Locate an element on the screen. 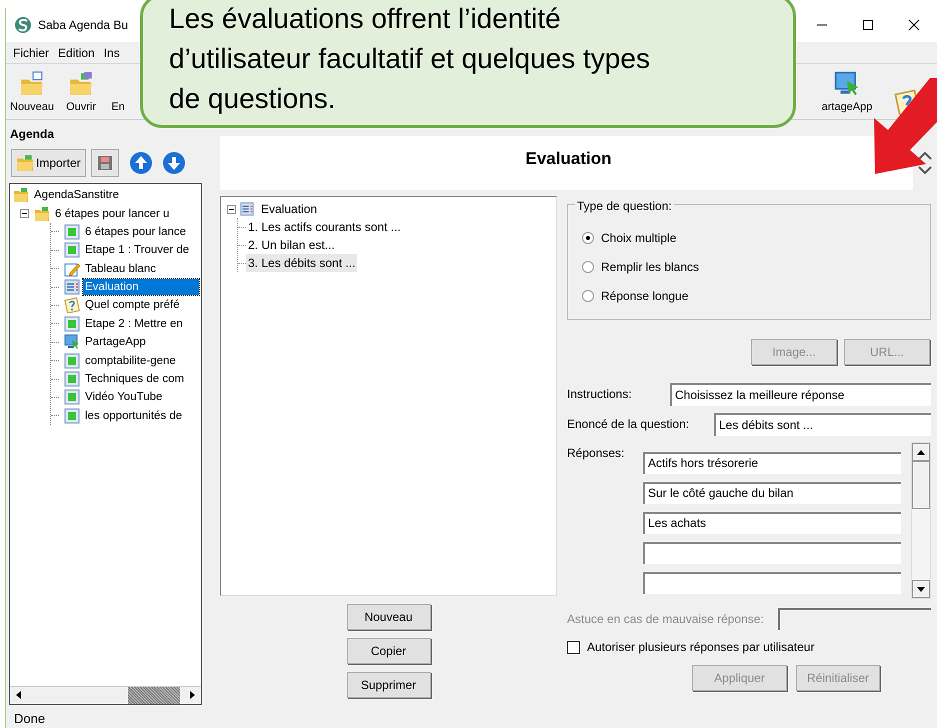 Image resolution: width=937 pixels, height=728 pixels. tree-item: 6 étapes pour lancer u is located at coordinates (112, 214).